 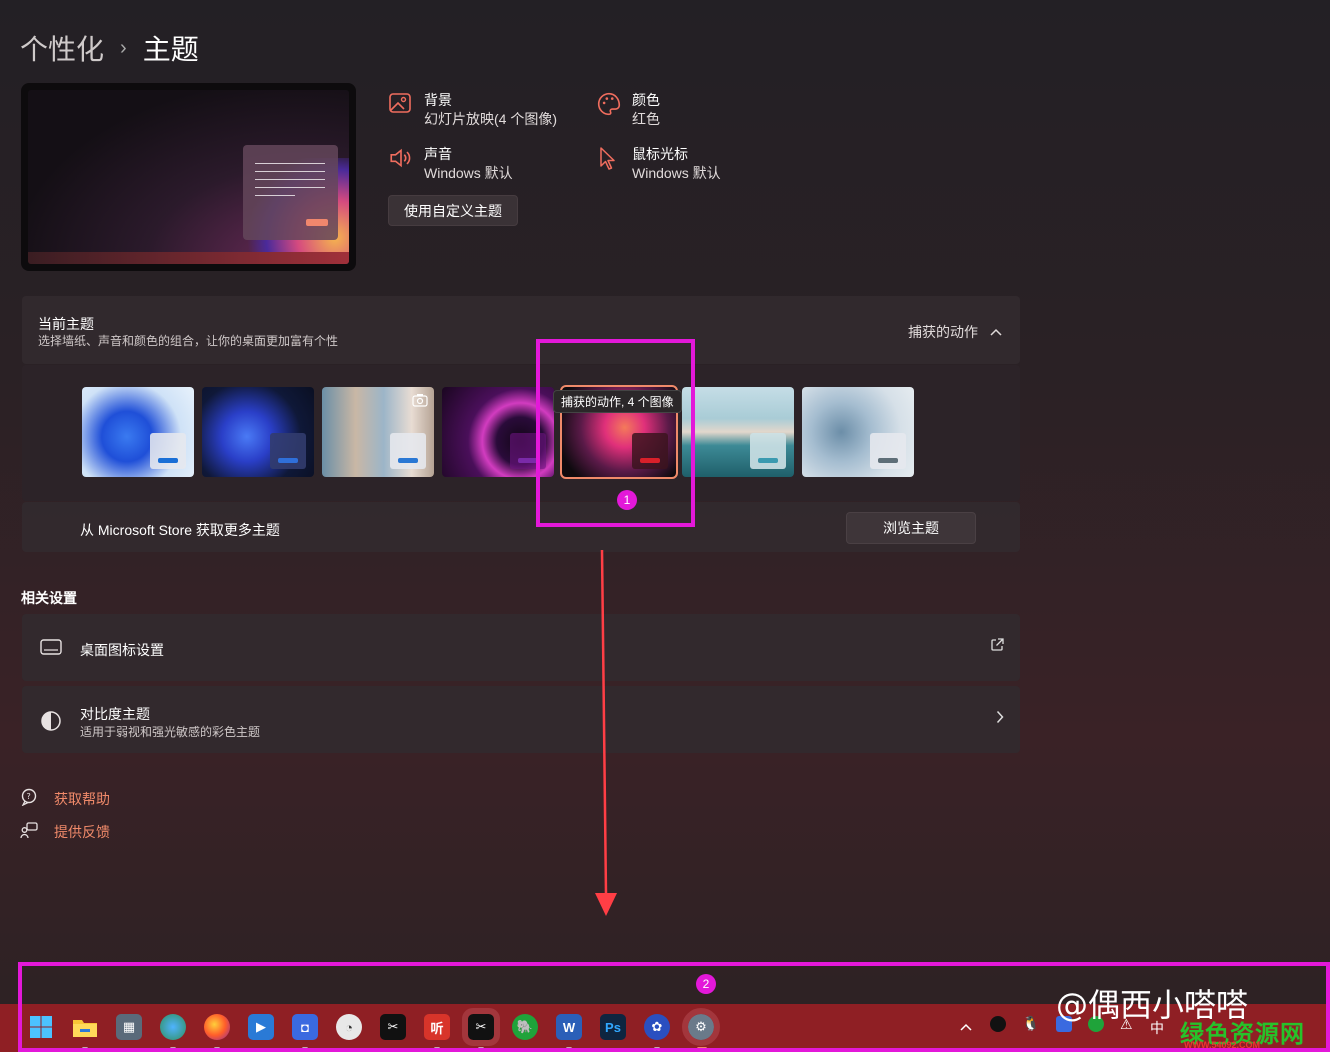 What do you see at coordinates (658, 164) in the screenshot?
I see `cursor-setting: 鼠标光标 Windows 默认` at bounding box center [658, 164].